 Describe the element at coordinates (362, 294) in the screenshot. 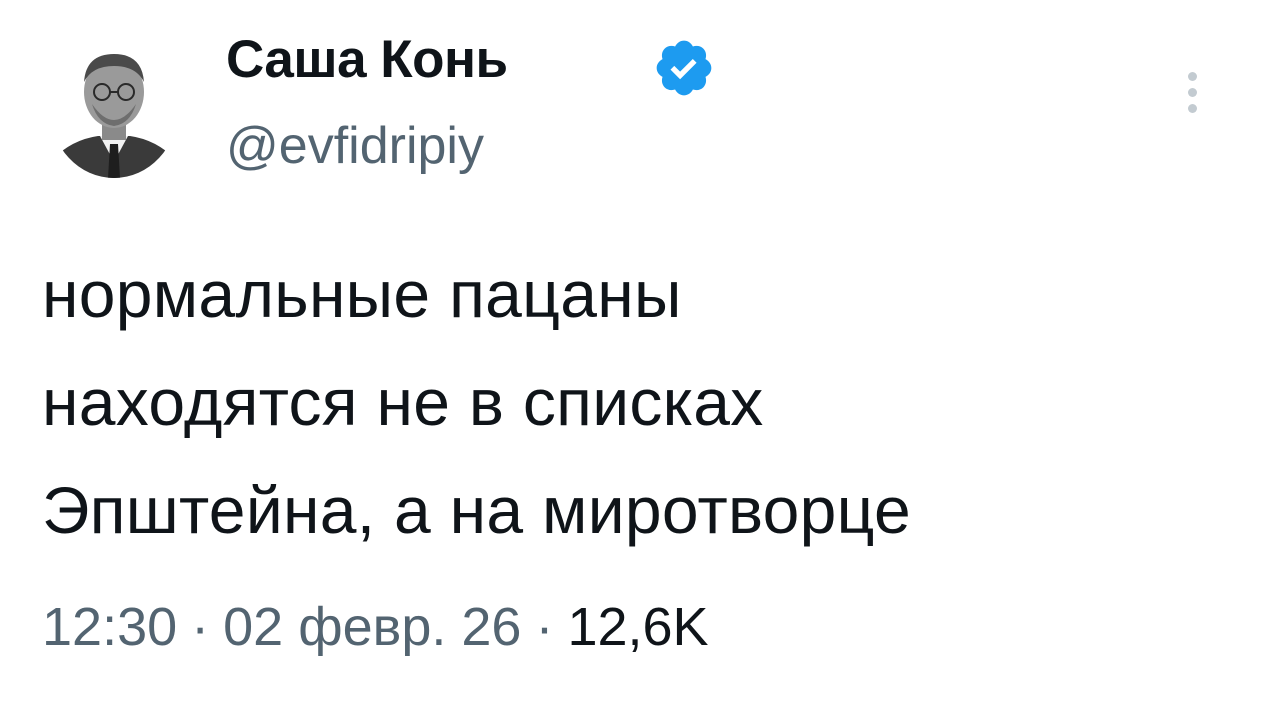

I see `tweet-text-line: нормальные пацаны` at that location.